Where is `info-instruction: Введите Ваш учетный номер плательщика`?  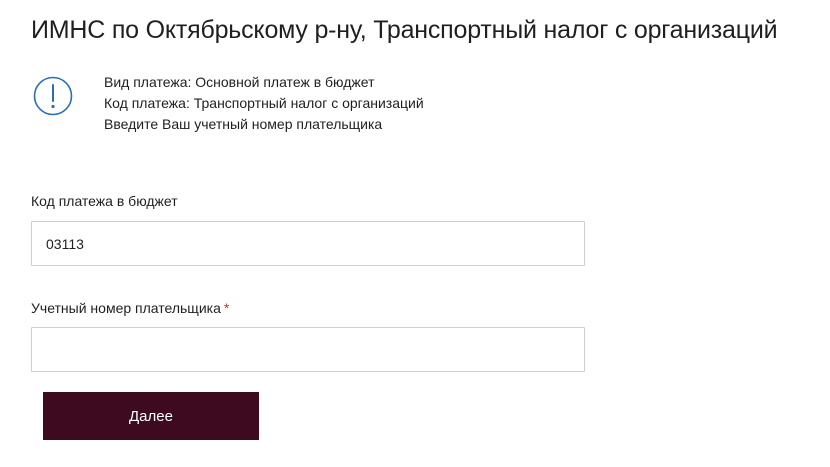 info-instruction: Введите Ваш учетный номер плательщика is located at coordinates (243, 124).